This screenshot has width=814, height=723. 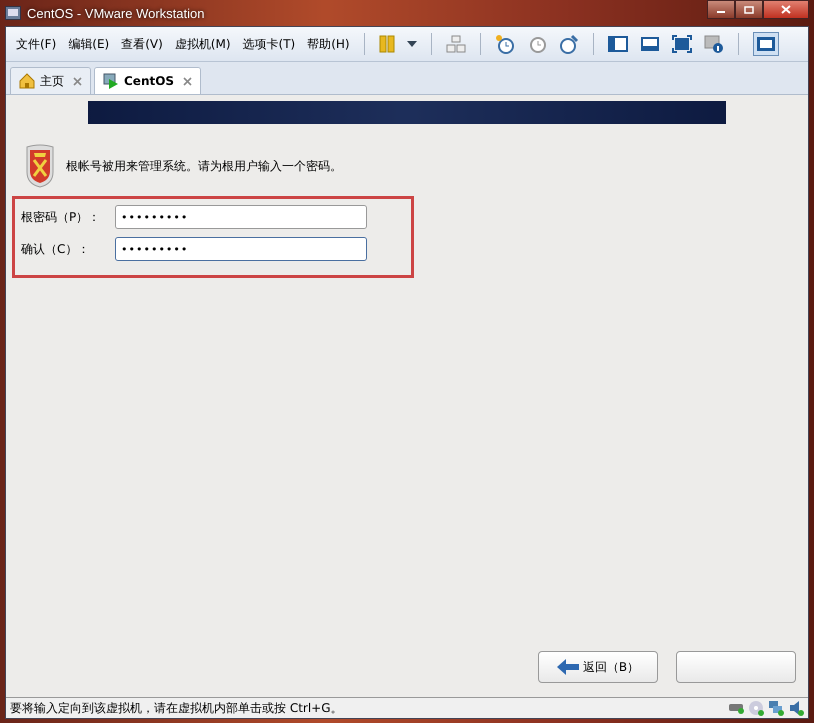 I want to click on unity-view-icon, so click(x=765, y=44).